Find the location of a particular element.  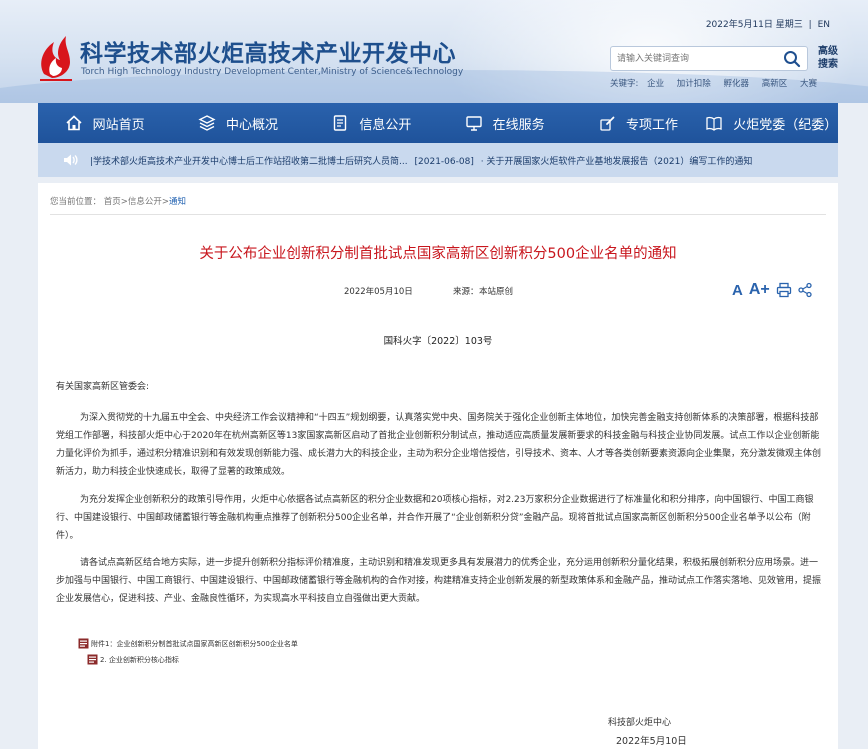

nav-item-party: 火炬党委（纪委） is located at coordinates (771, 123).